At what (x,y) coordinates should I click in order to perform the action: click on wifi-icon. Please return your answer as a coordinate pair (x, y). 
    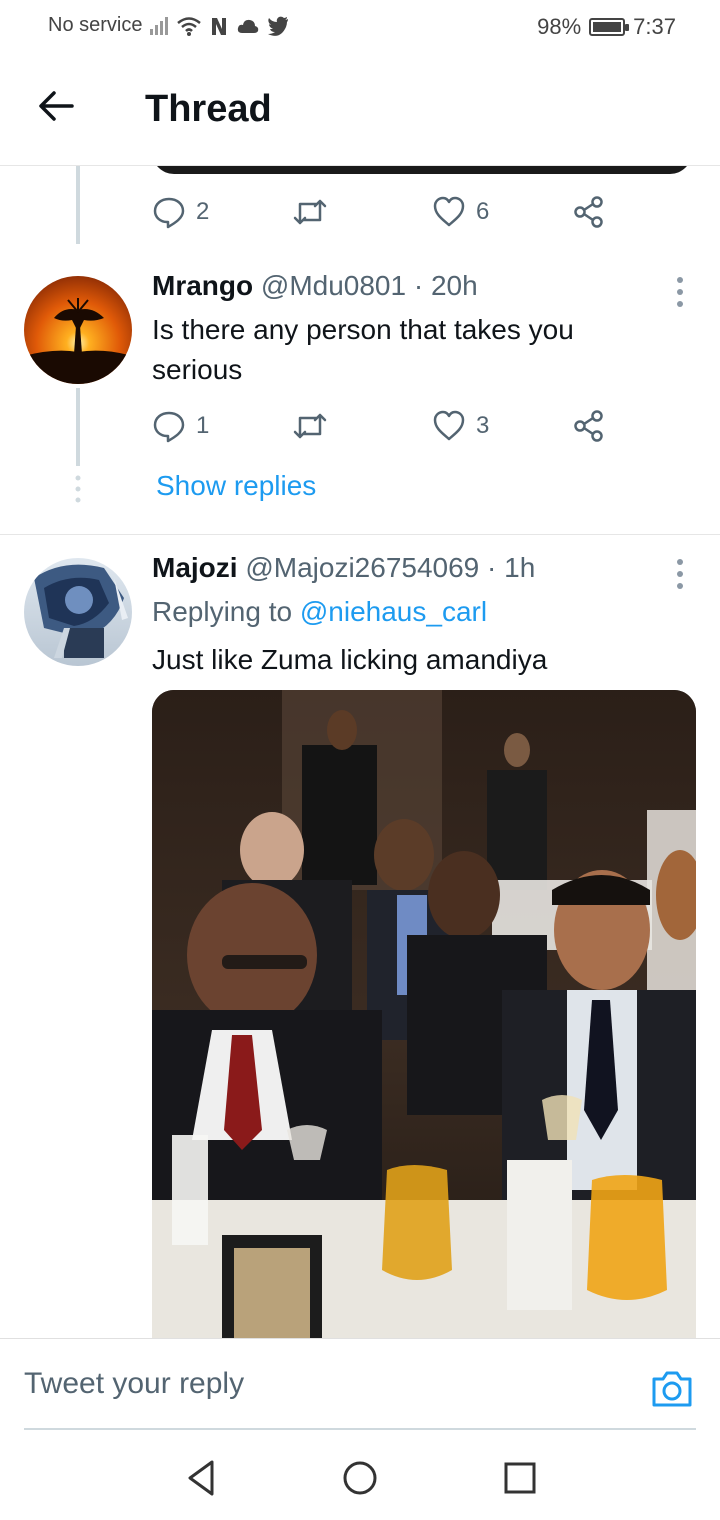
    Looking at the image, I should click on (189, 26).